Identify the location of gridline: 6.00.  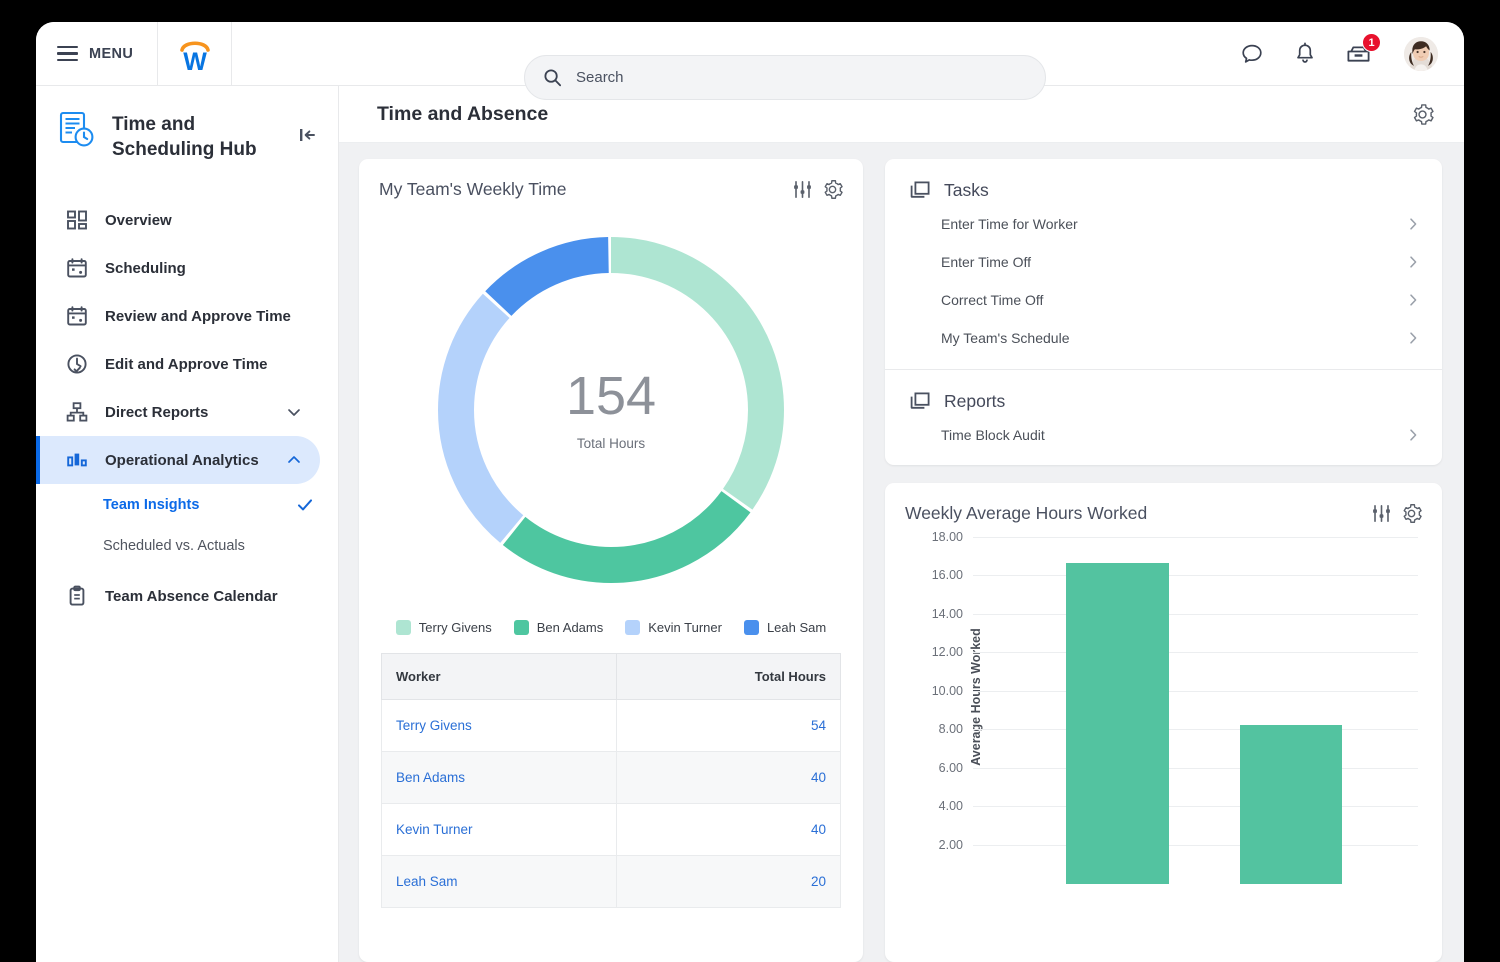
(1178, 768).